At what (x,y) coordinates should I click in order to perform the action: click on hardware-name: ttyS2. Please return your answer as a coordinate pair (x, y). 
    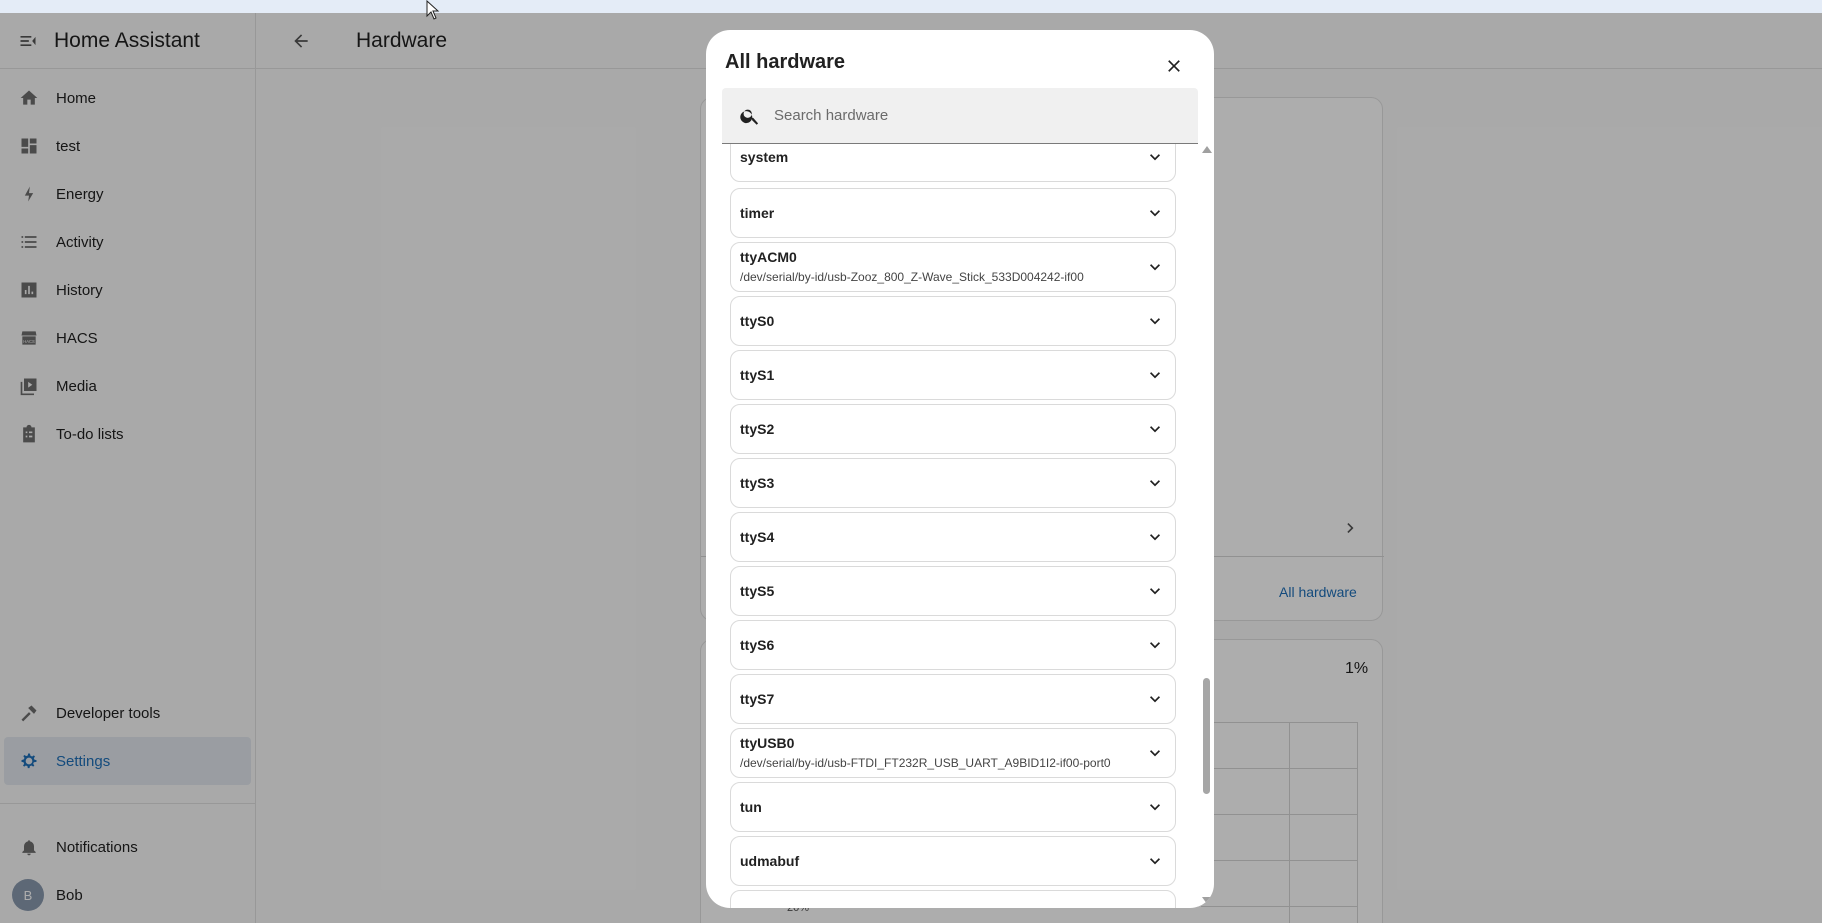
    Looking at the image, I should click on (757, 429).